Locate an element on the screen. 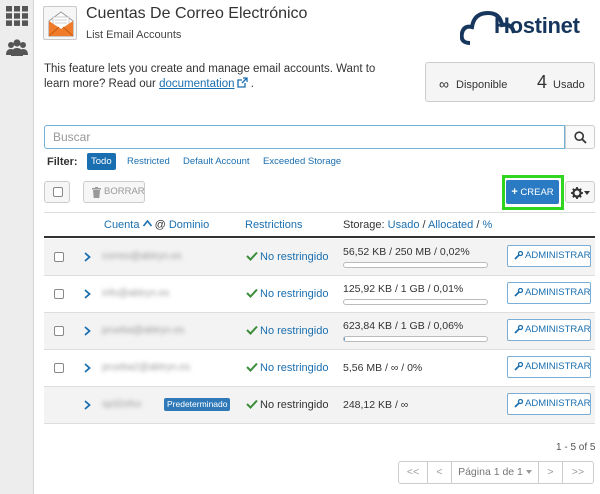 Image resolution: width=600 pixels, height=494 pixels. page-title: Cuentas De Correo Electrónico is located at coordinates (197, 13).